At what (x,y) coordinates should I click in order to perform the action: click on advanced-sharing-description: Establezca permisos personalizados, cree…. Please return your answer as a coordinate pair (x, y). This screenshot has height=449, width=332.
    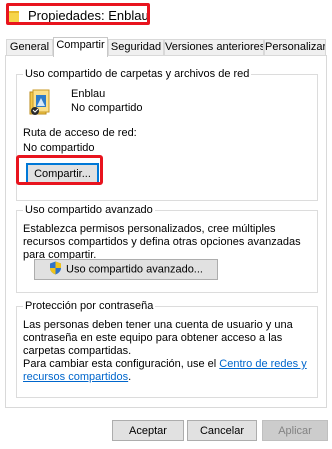
    Looking at the image, I should click on (162, 242).